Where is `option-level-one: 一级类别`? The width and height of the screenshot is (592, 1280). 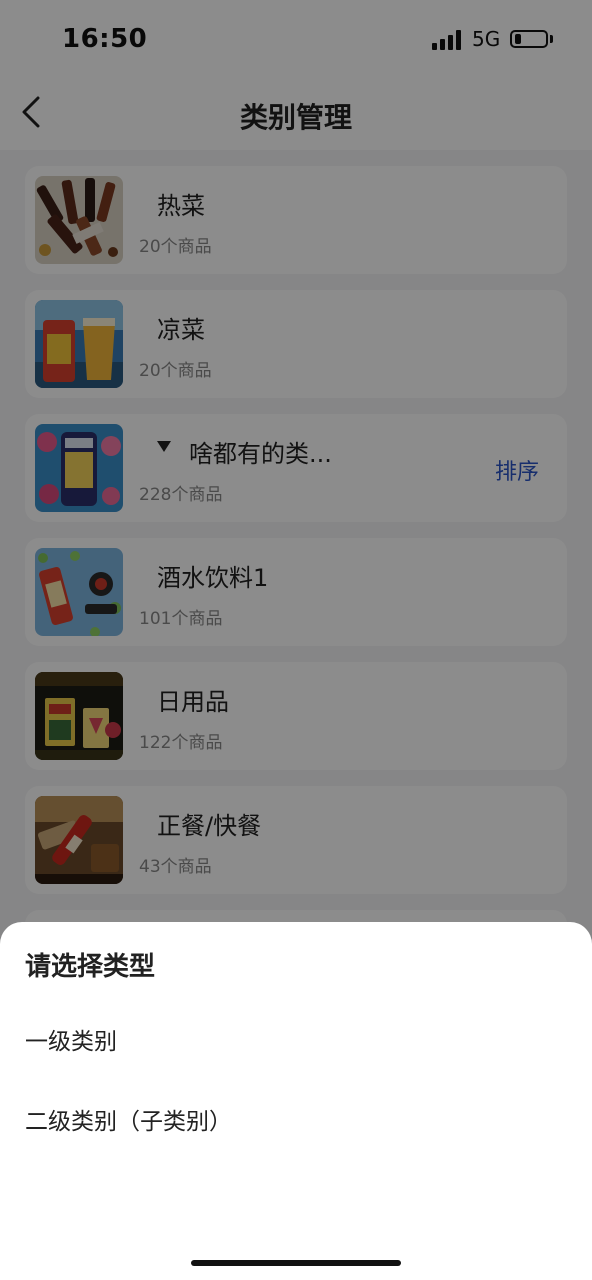
option-level-one: 一级类别 is located at coordinates (71, 1039).